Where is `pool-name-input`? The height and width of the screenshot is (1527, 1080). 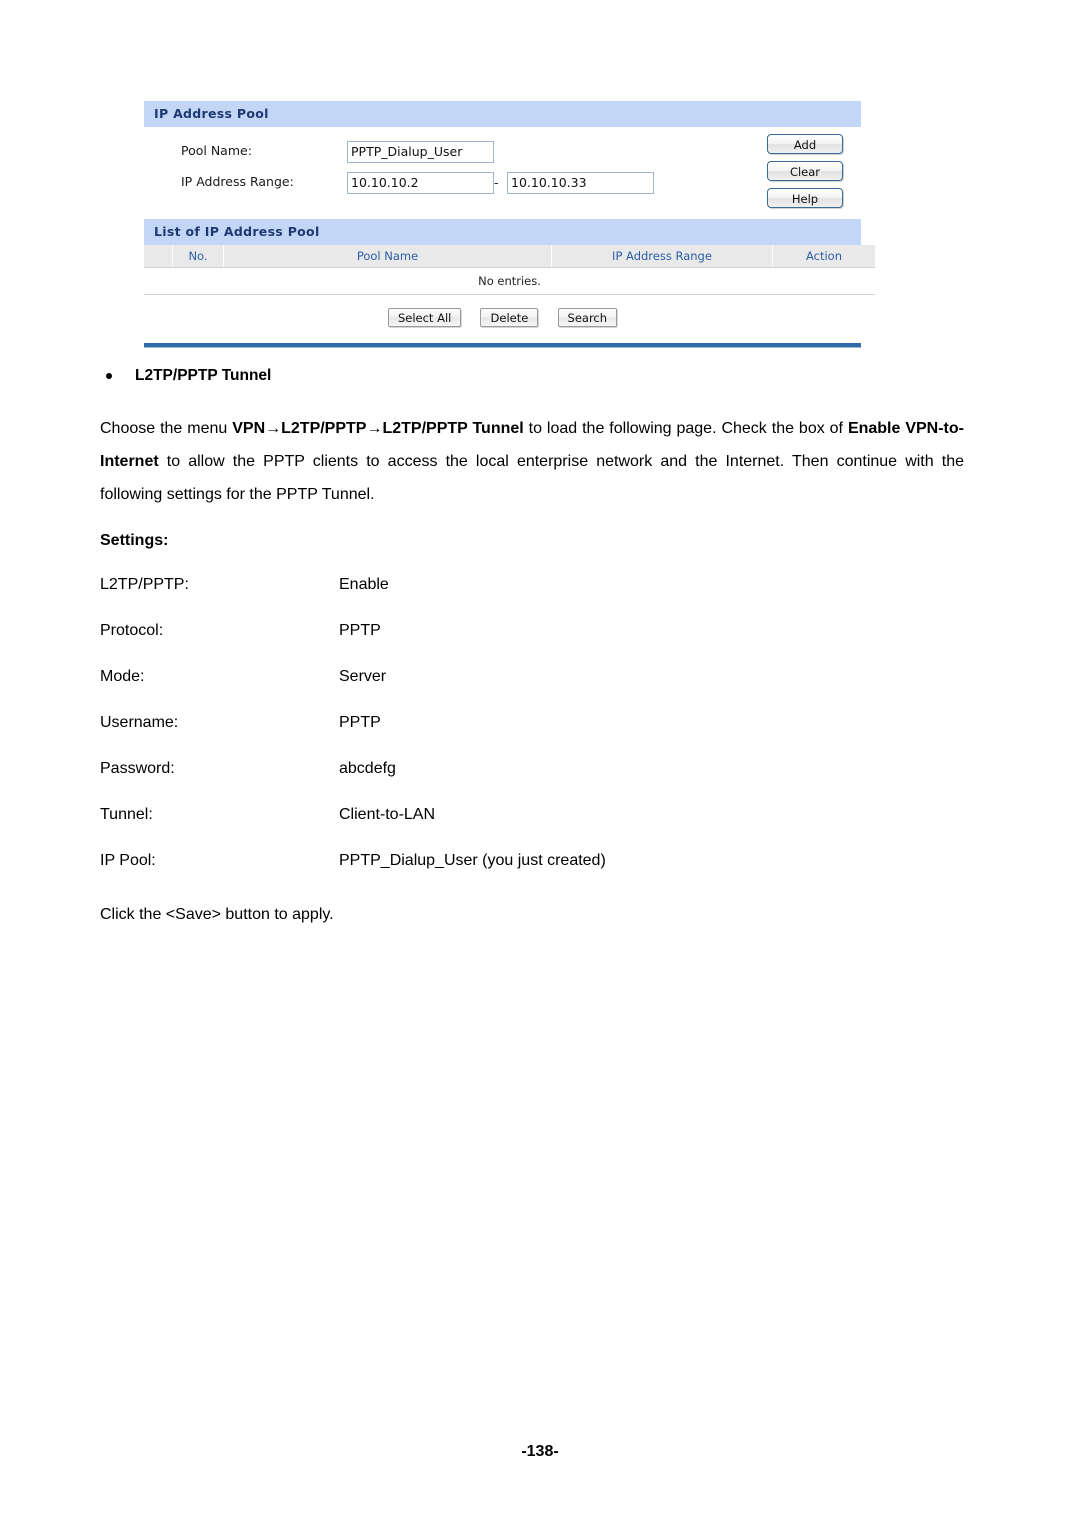 pool-name-input is located at coordinates (420, 152).